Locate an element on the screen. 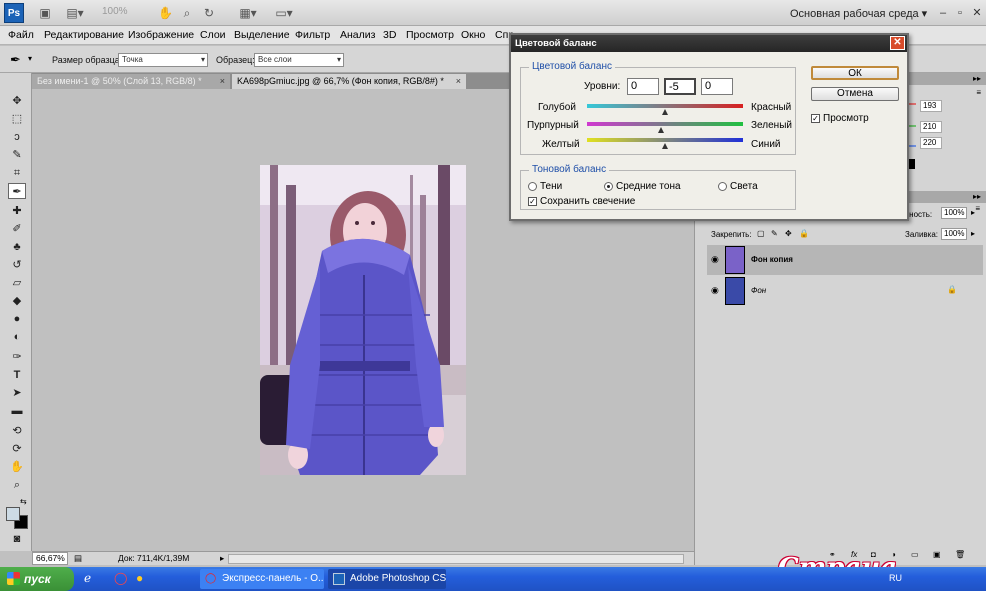 The width and height of the screenshot is (986, 591). status-info-icon: ▤ is located at coordinates (78, 558).